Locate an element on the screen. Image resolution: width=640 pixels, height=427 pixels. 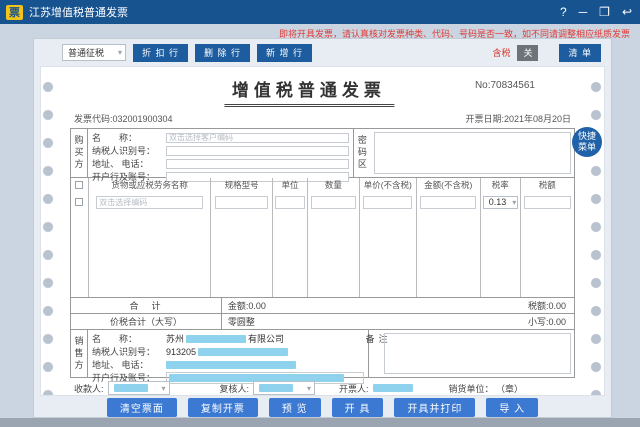
copy-invoice-button: 复制开票 is located at coordinates (222, 407).